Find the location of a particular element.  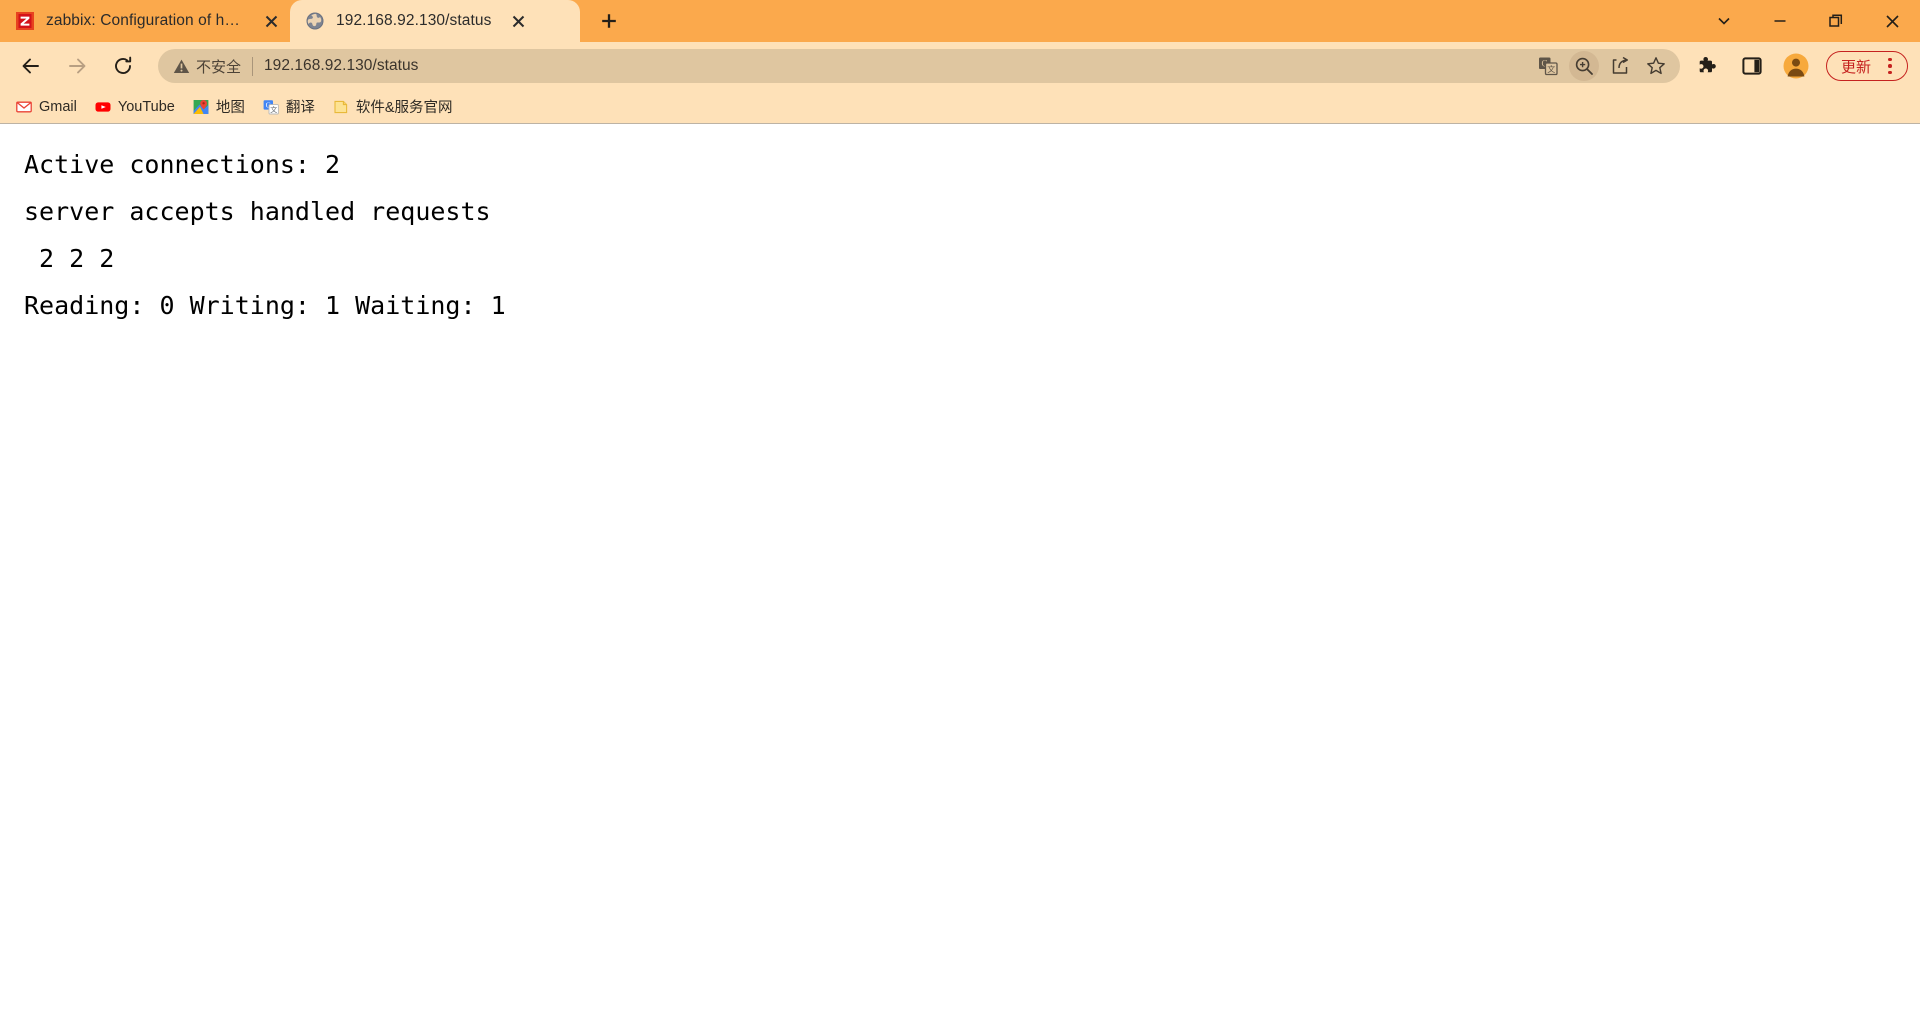

close-button is located at coordinates (1892, 21).